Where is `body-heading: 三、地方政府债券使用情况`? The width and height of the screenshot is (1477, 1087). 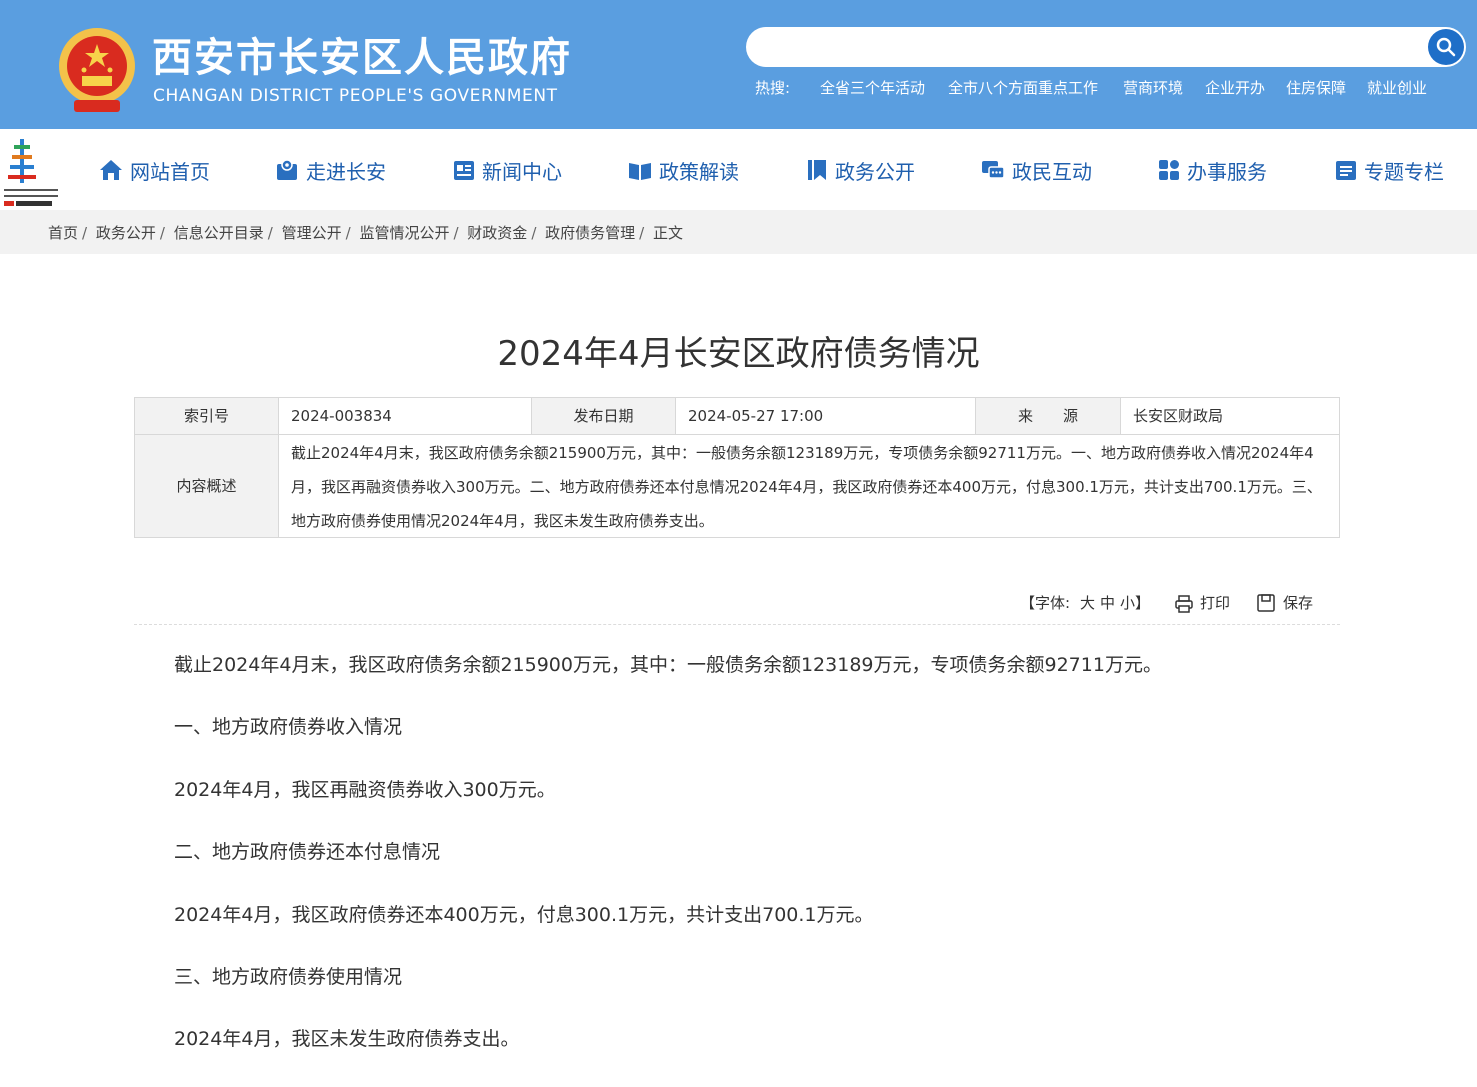 body-heading: 三、地方政府债券使用情况 is located at coordinates (288, 976).